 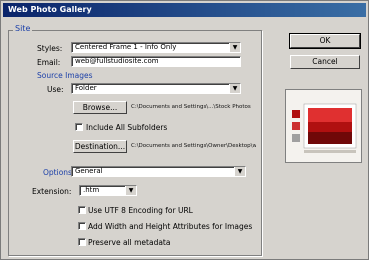 What do you see at coordinates (82, 226) in the screenshot?
I see `width-height-checkbox` at bounding box center [82, 226].